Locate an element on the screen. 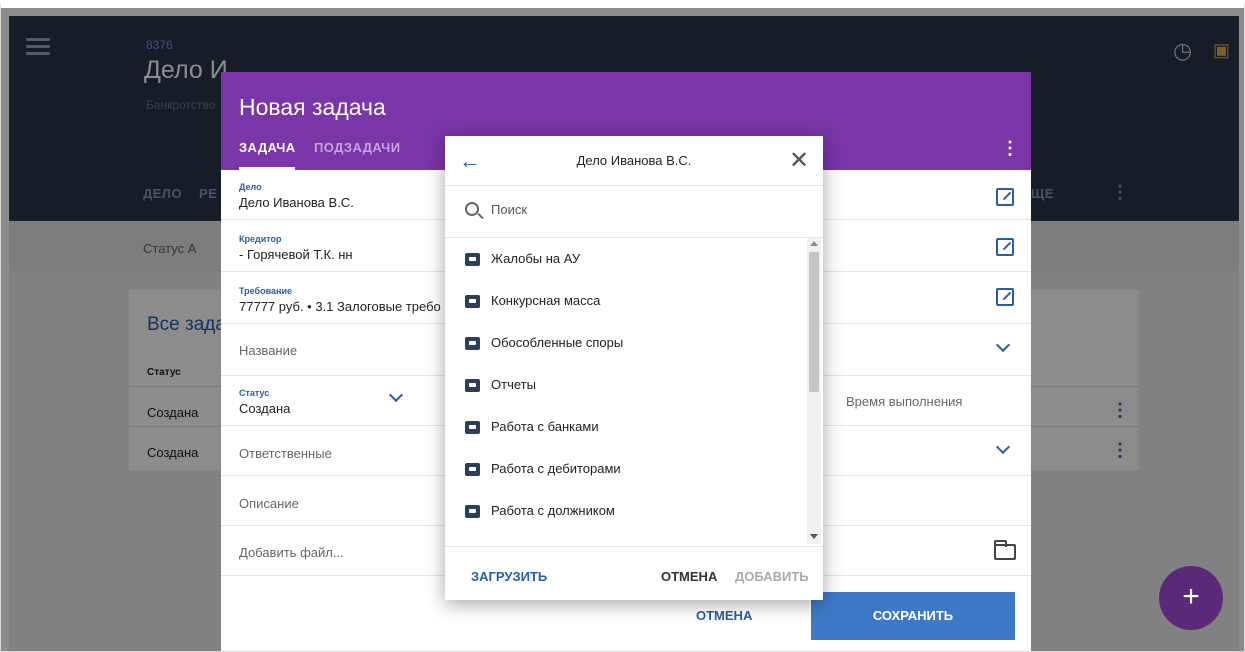  list-item-label: Обособленные споры is located at coordinates (557, 342).